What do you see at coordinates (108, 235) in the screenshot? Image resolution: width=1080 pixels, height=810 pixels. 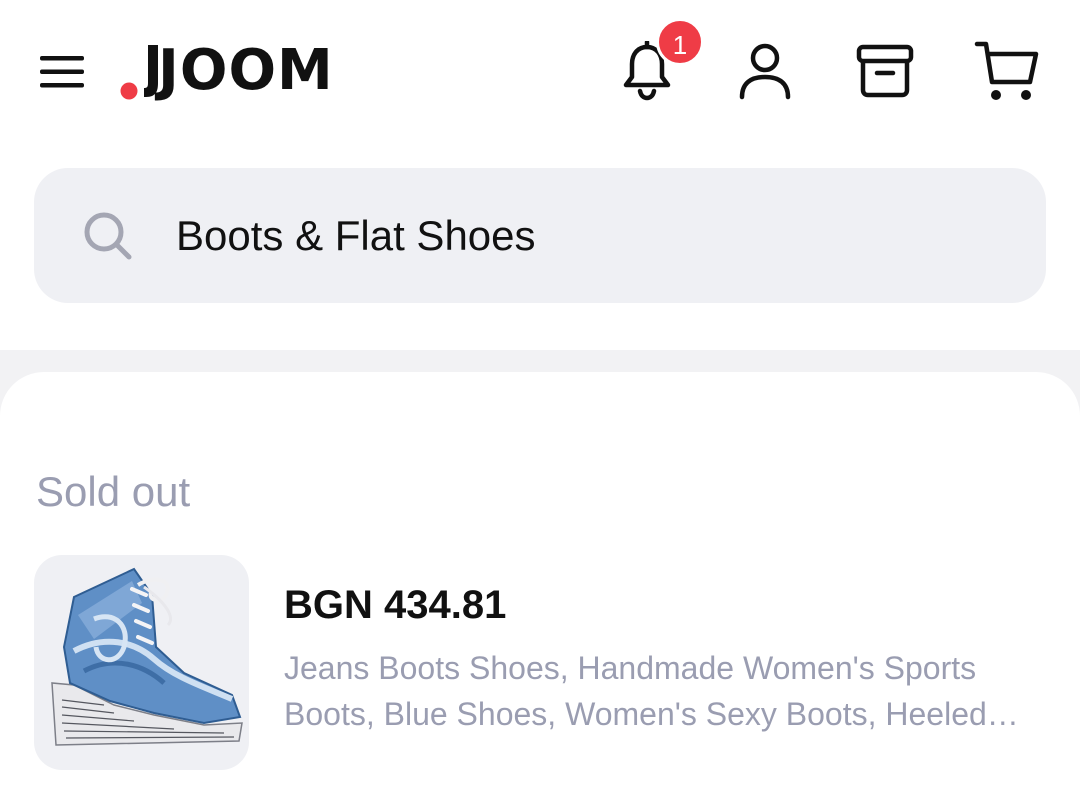 I see `search-icon` at bounding box center [108, 235].